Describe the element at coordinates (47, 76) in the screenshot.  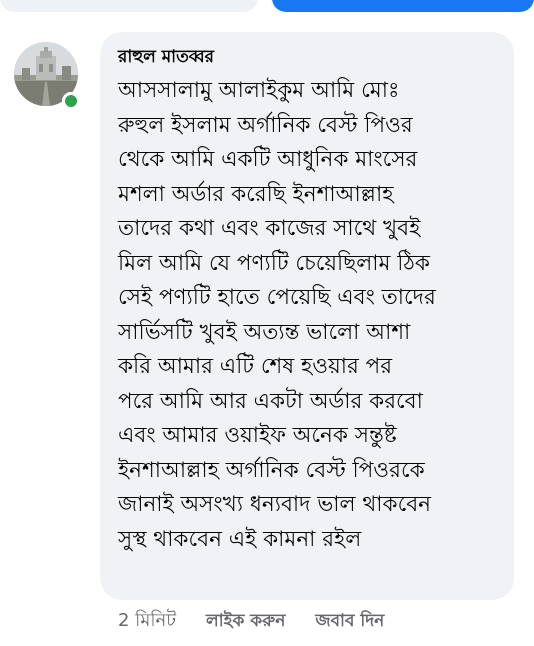
I see `avatar-container` at that location.